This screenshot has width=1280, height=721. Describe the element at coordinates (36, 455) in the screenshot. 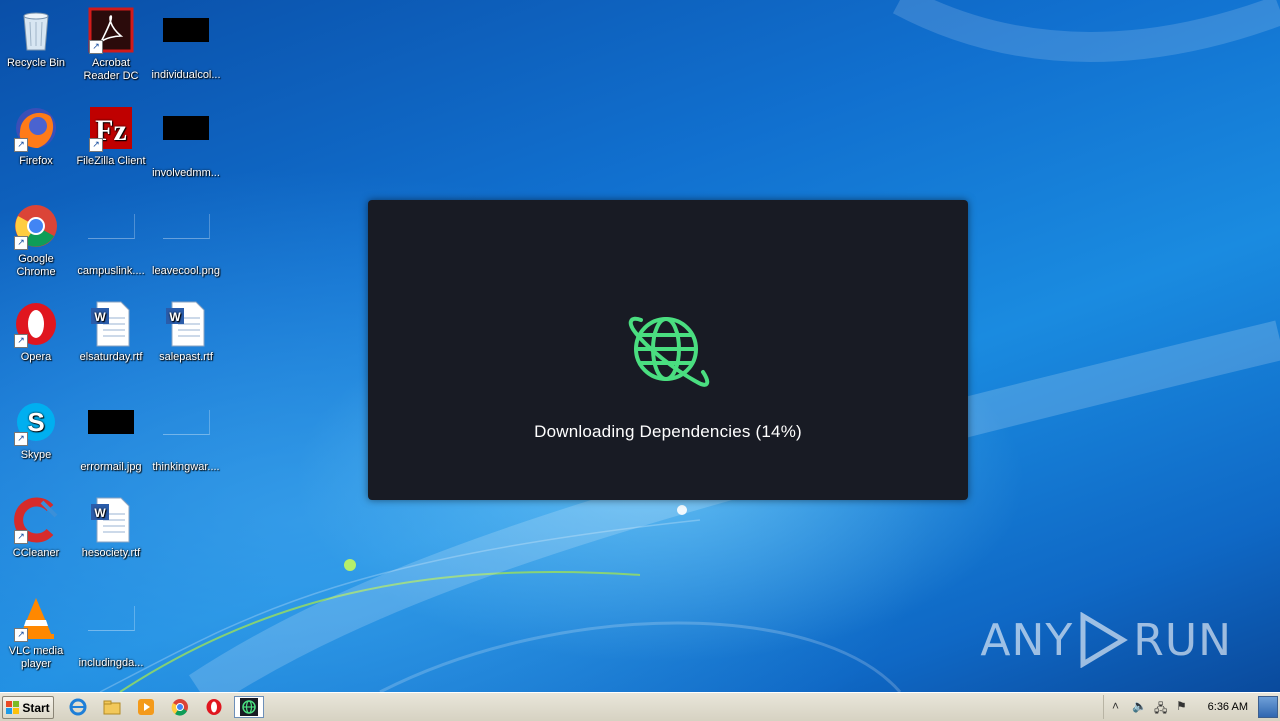

I see `desktop-icon-label: Skype` at that location.